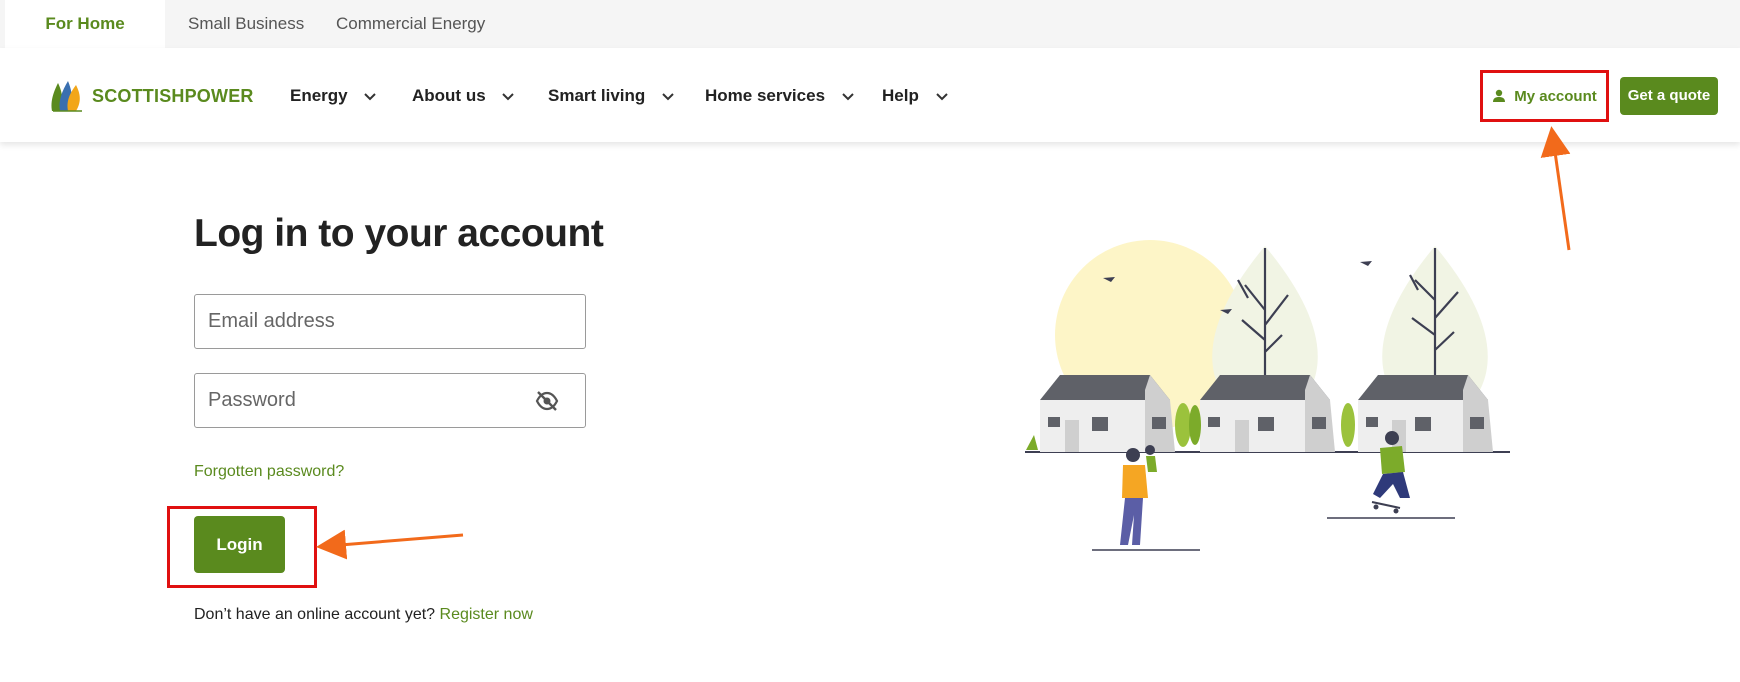 The image size is (1740, 682). Describe the element at coordinates (449, 95) in the screenshot. I see `nav-item-label: About us` at that location.